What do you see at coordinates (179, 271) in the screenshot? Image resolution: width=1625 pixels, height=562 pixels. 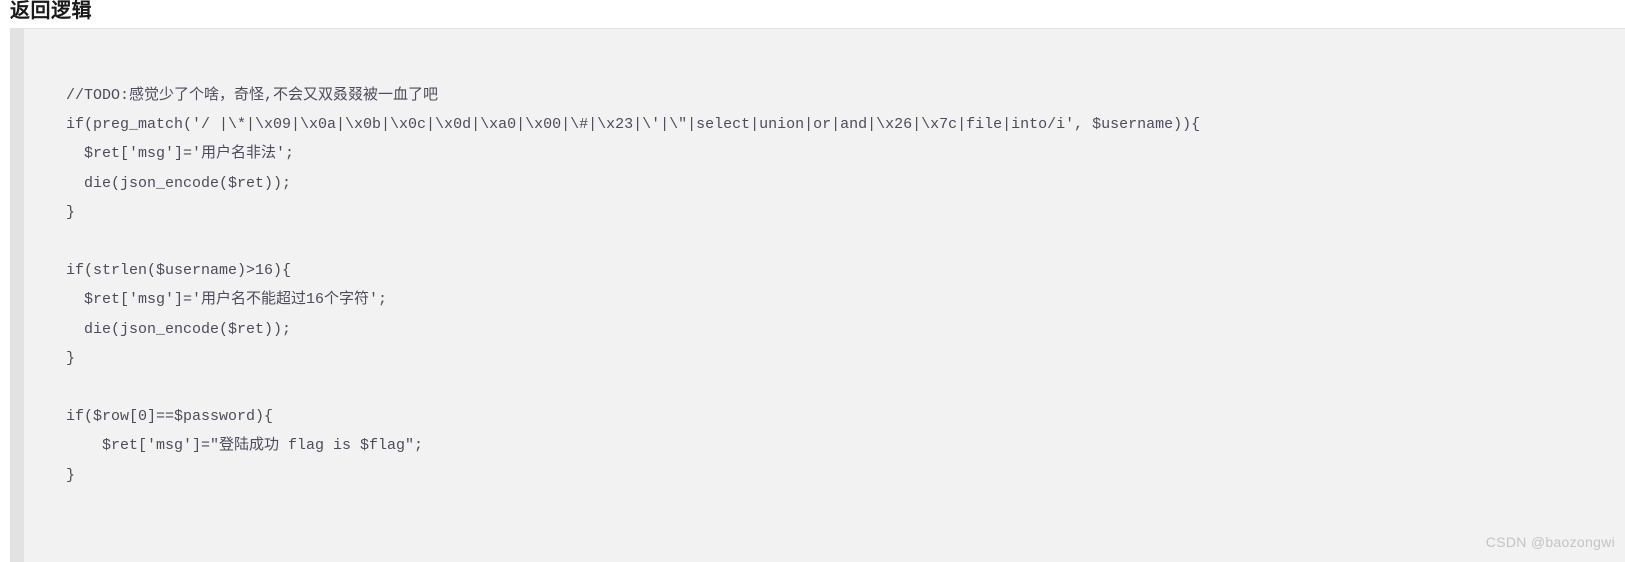 I see `code-line: if(strlen($username)>16){` at bounding box center [179, 271].